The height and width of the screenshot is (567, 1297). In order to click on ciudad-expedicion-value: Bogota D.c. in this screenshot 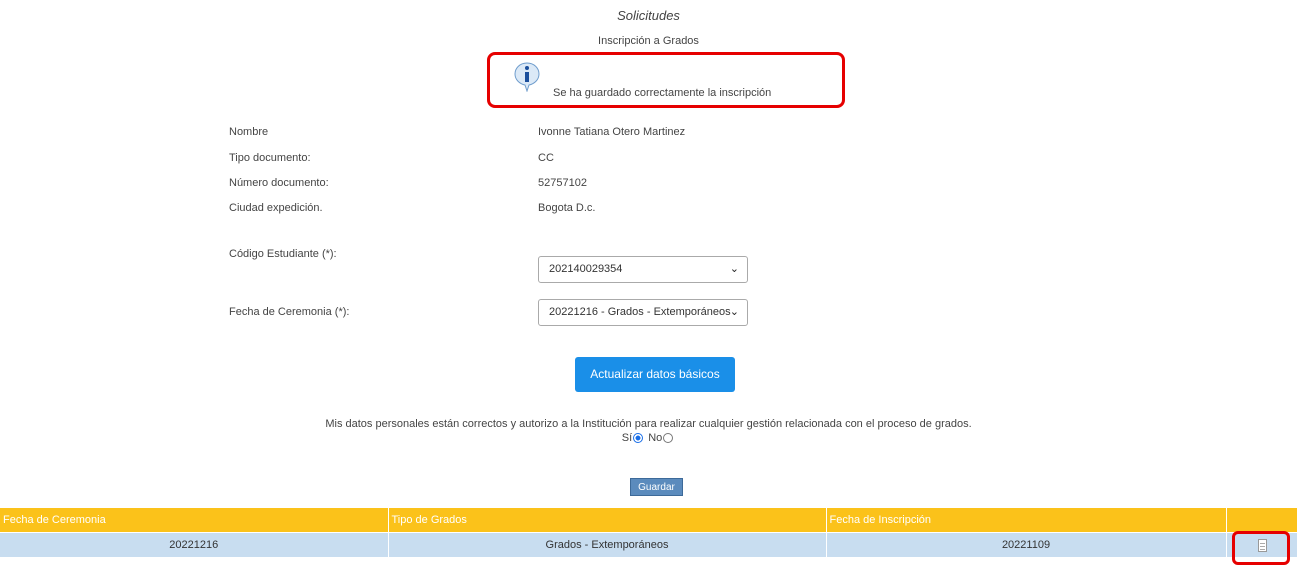, I will do `click(567, 208)`.